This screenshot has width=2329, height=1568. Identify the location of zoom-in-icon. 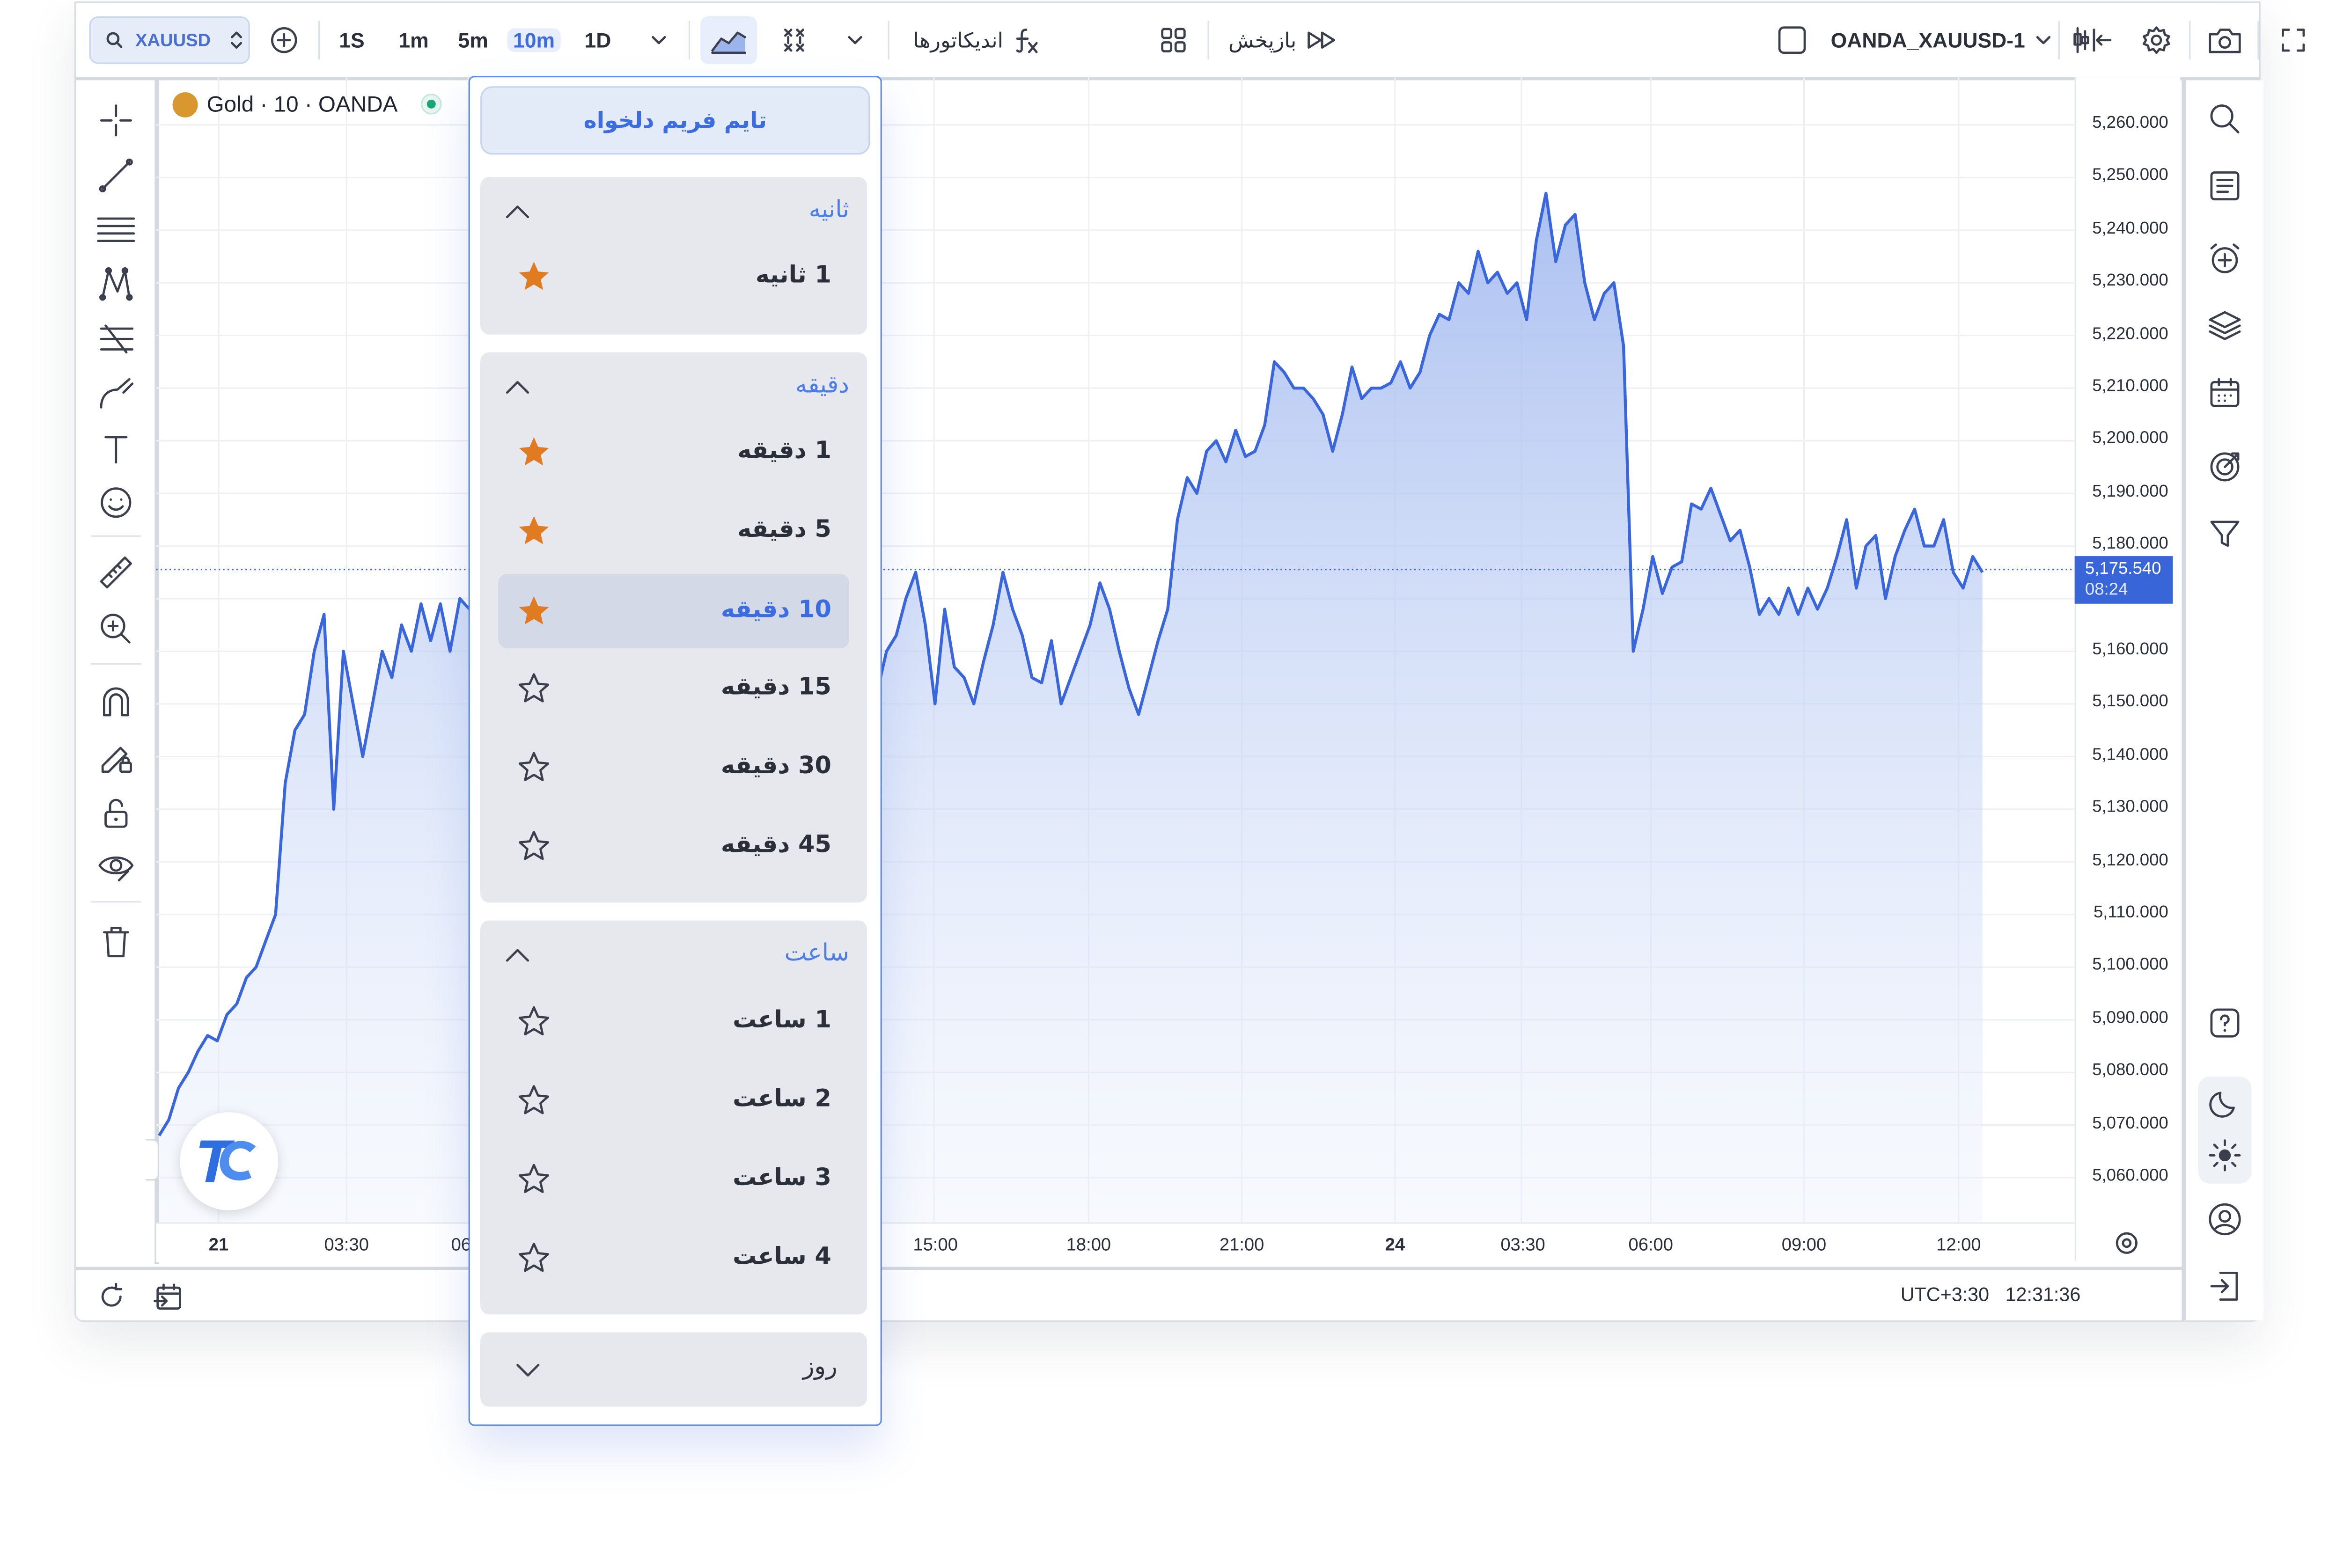
(115, 628).